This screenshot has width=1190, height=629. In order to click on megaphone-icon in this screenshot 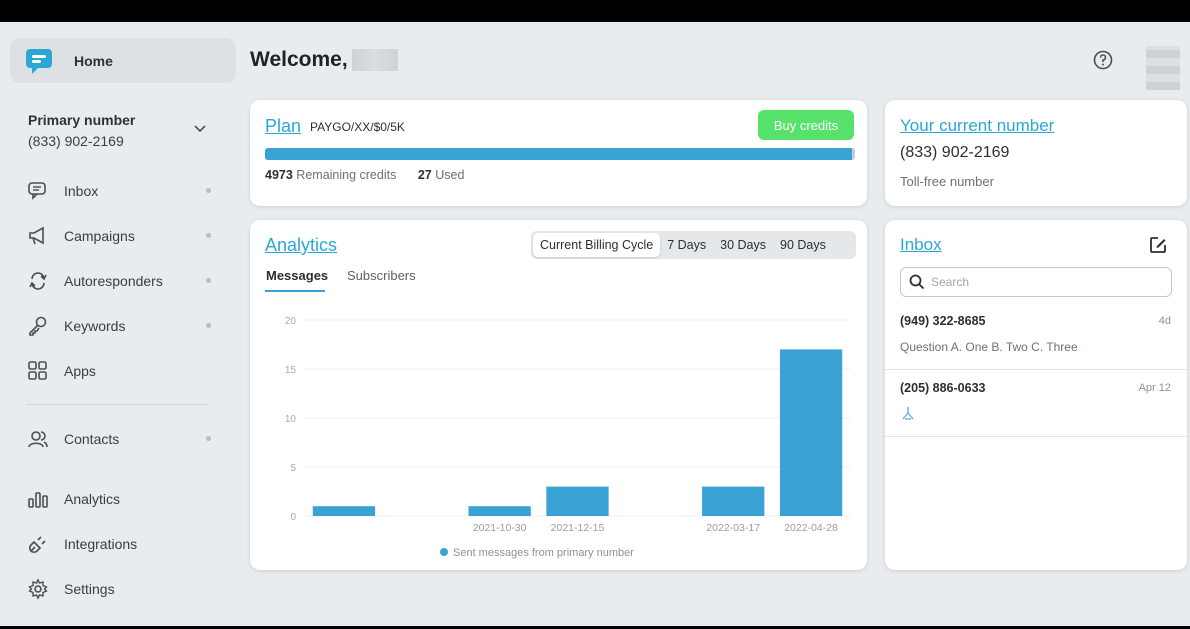, I will do `click(38, 236)`.